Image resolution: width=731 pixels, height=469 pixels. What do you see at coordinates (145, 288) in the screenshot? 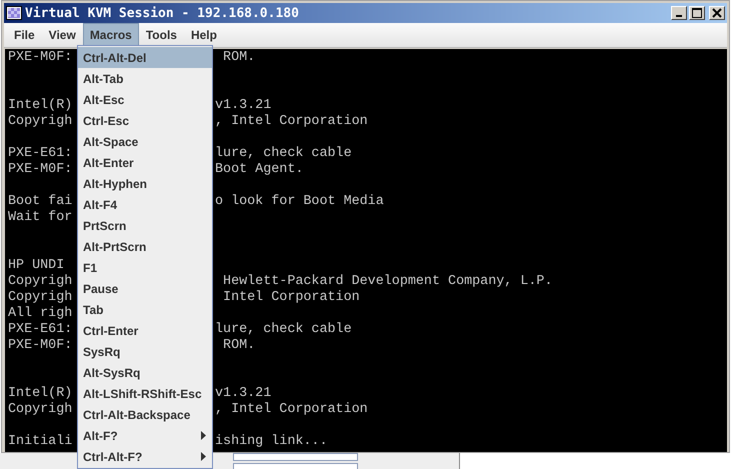
I see `menu-item: Pause` at bounding box center [145, 288].